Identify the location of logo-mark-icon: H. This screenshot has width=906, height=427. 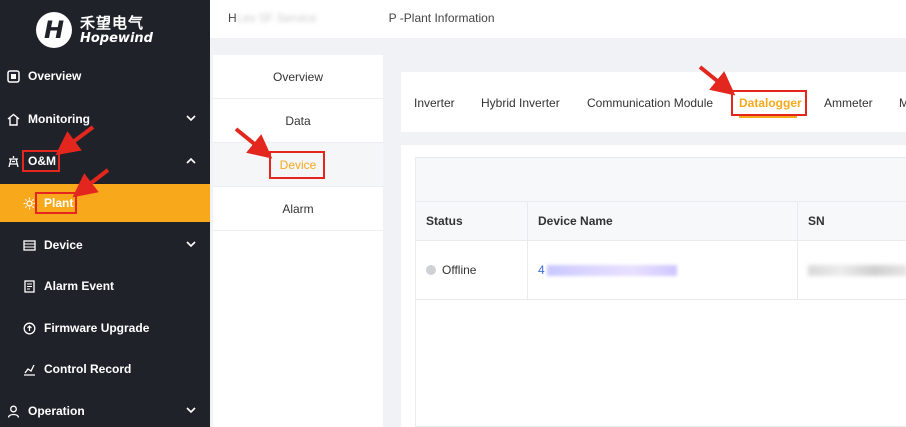
(54, 30).